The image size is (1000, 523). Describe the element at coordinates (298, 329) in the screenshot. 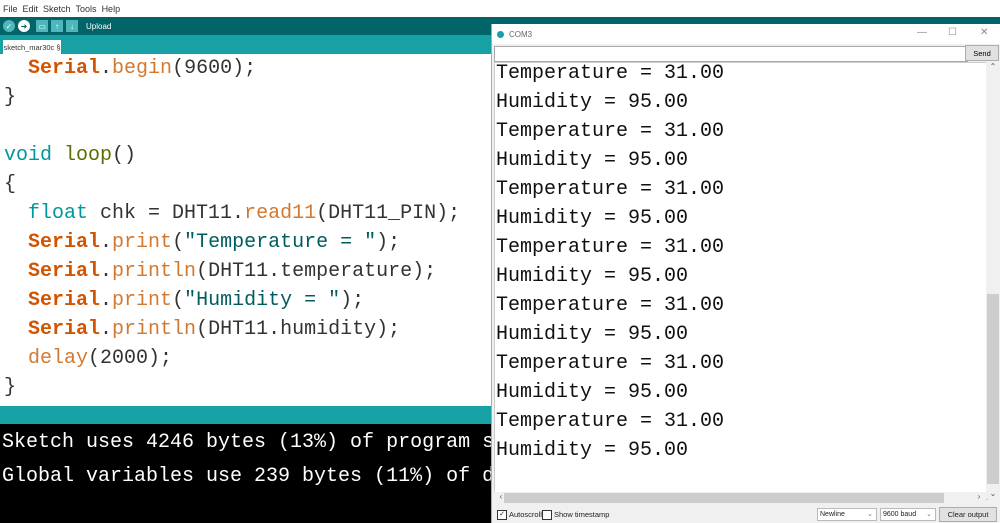

I see `code-token: (DHT11.humidity);` at that location.